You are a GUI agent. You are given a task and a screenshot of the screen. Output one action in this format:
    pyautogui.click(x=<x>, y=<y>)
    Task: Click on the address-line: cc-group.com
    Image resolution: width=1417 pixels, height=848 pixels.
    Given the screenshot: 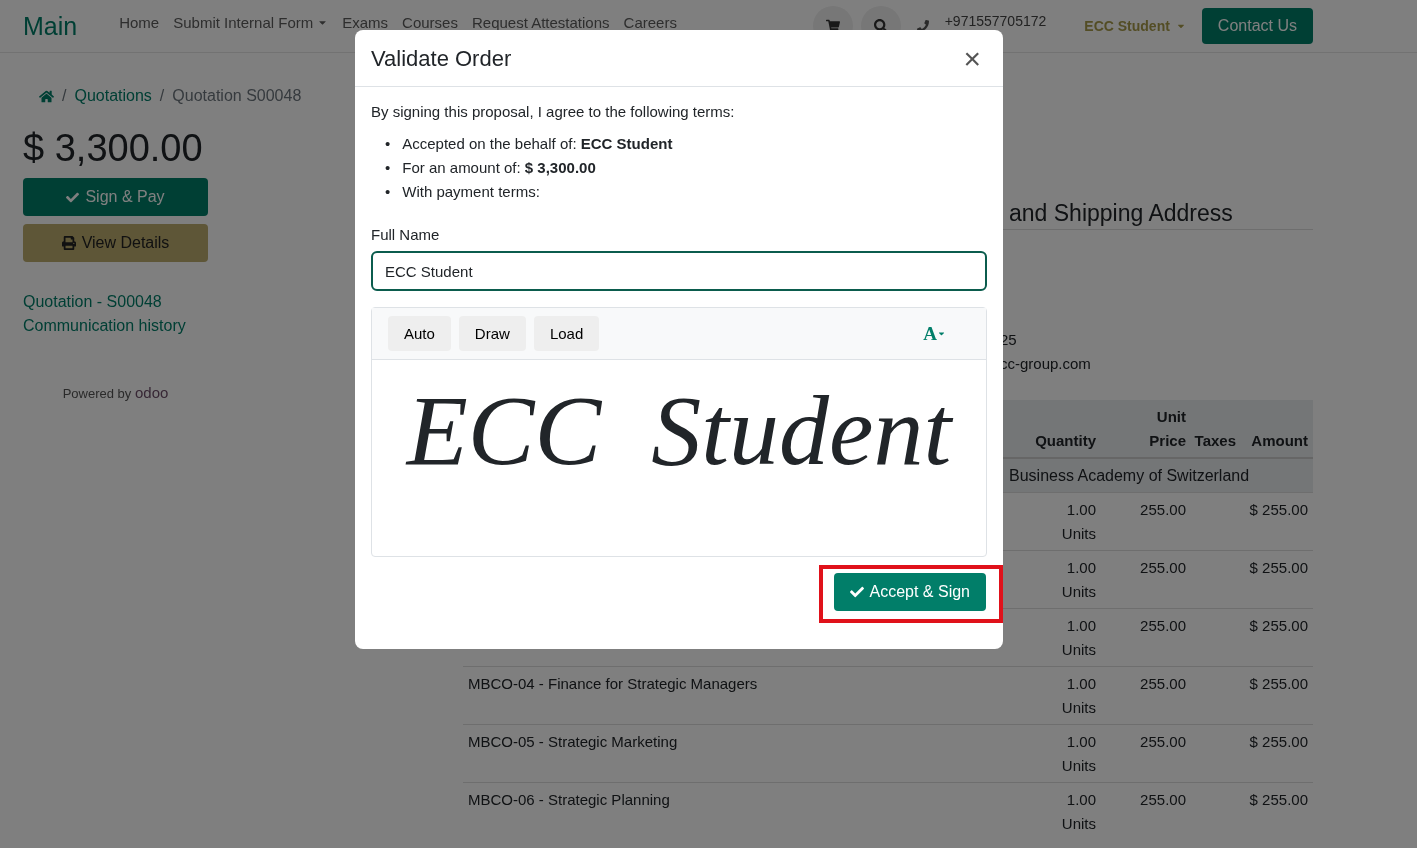 What is the action you would take?
    pyautogui.click(x=1045, y=363)
    